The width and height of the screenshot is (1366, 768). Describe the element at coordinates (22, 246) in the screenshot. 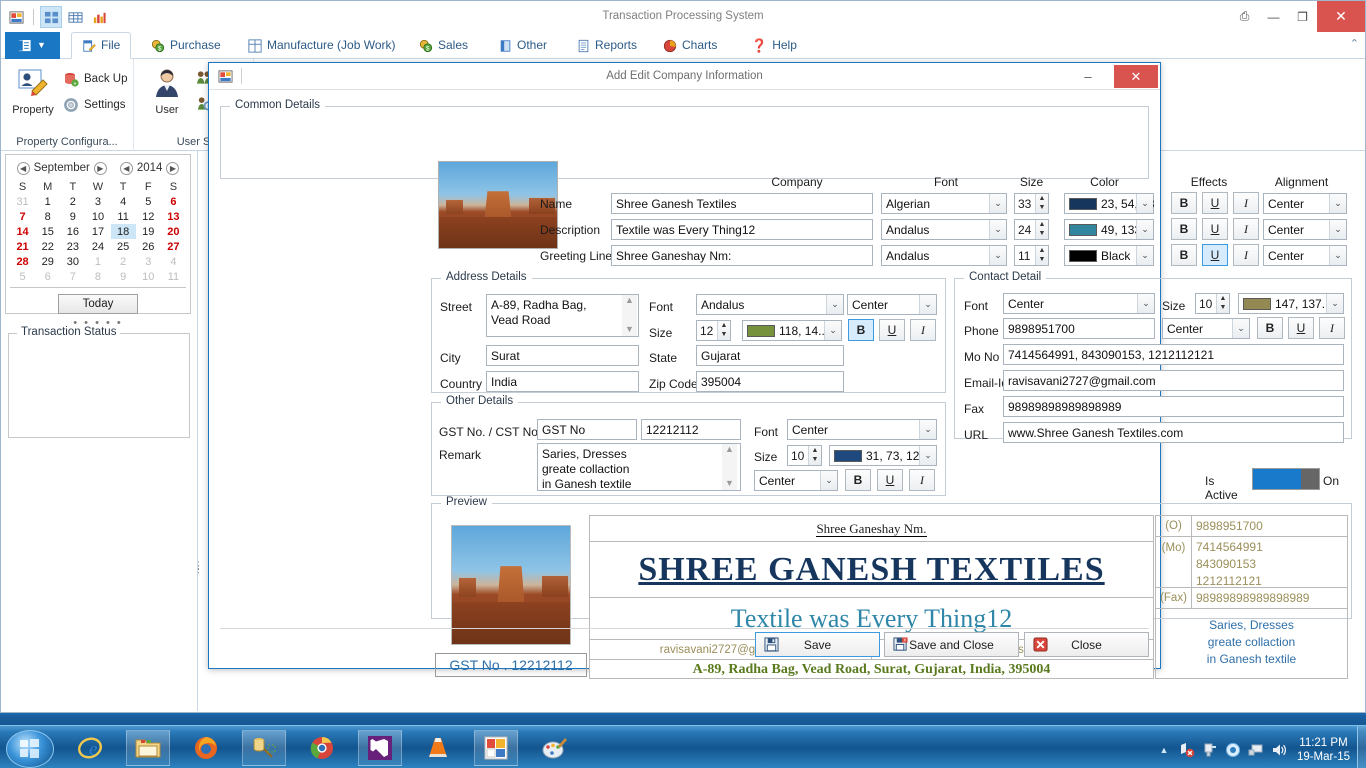

I see `calendar-day: 21` at that location.